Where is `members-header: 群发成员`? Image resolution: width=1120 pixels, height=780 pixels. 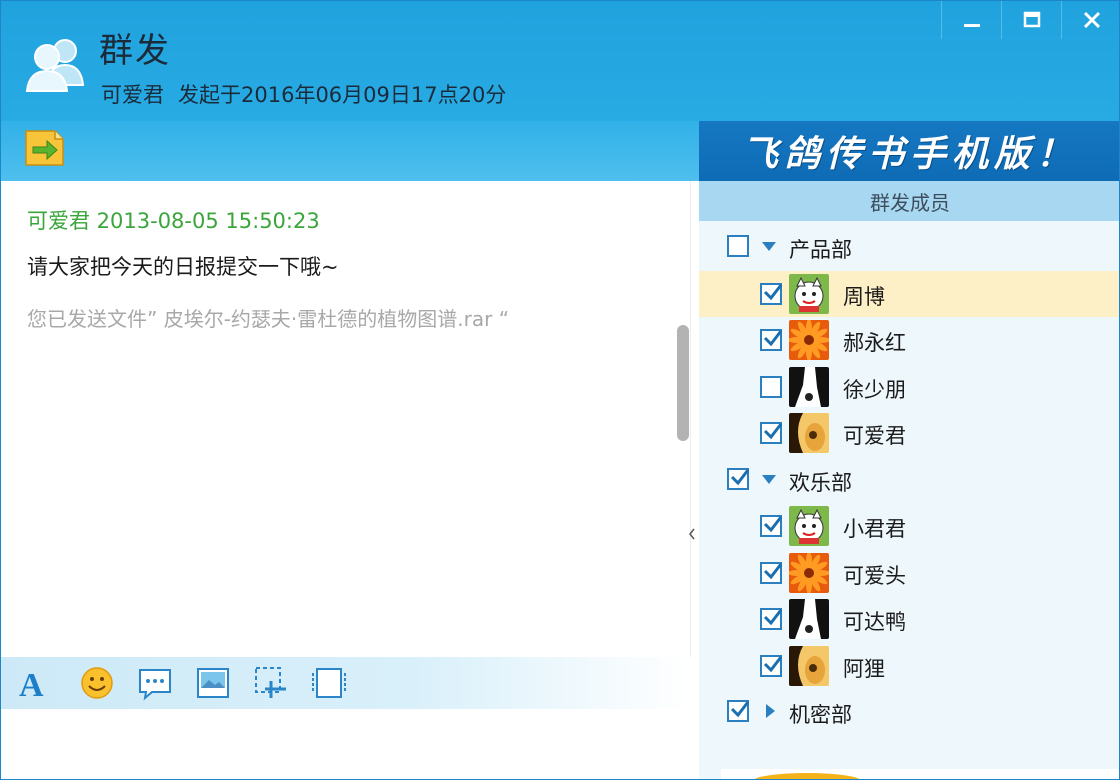
members-header: 群发成员 is located at coordinates (909, 201).